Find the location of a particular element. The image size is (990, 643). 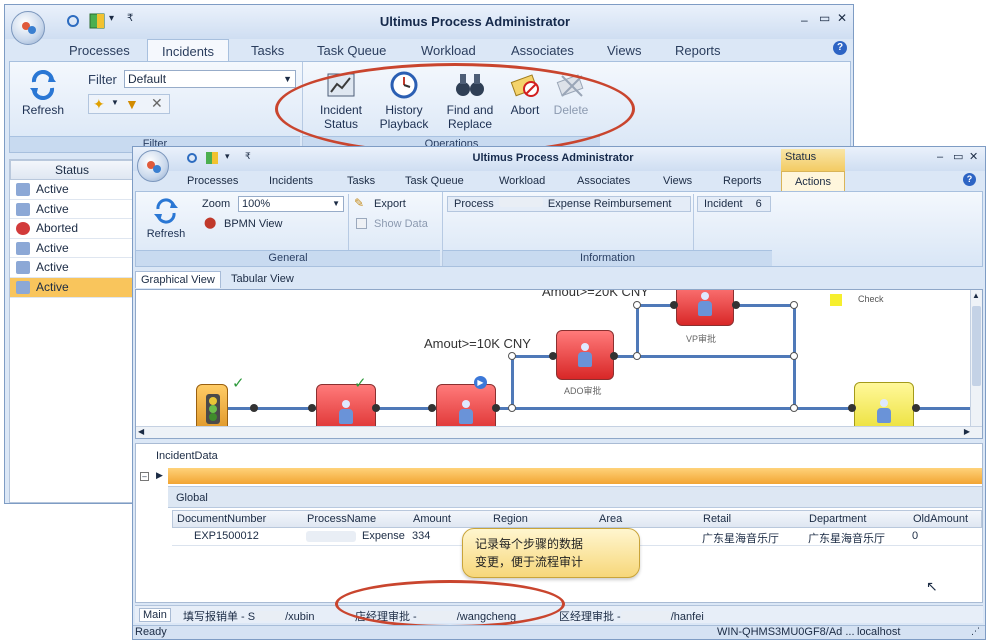

scrollbar-thumb is located at coordinates (976, 346).